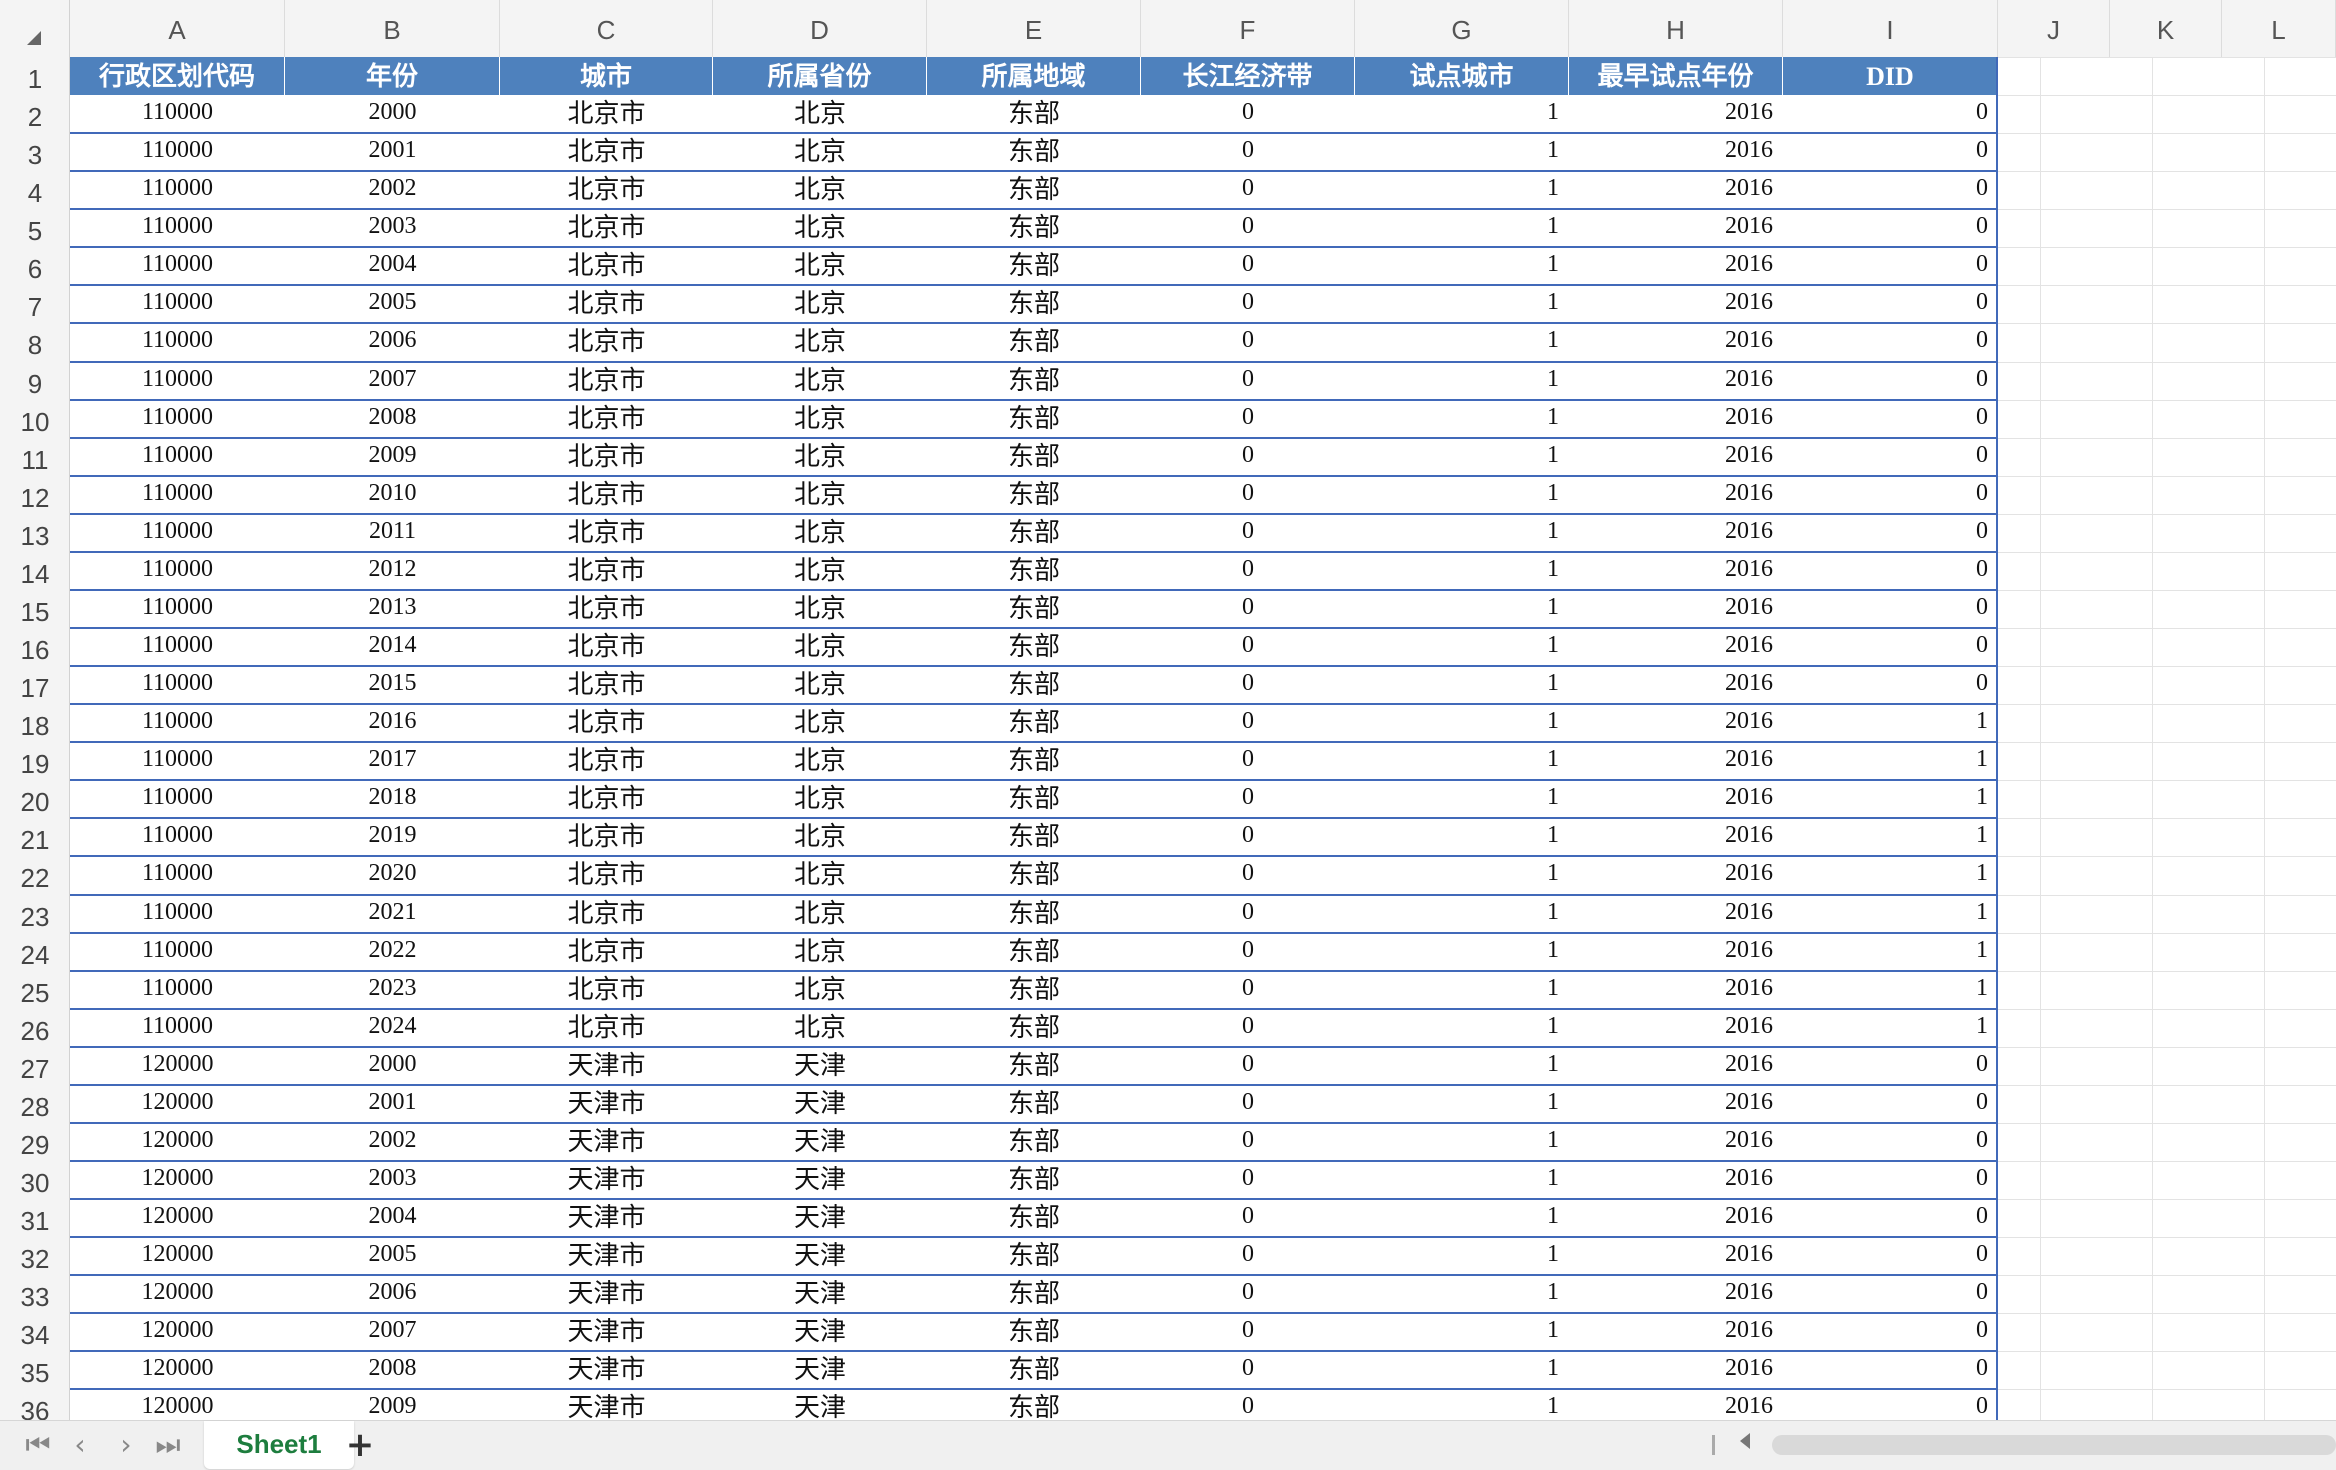  Describe the element at coordinates (35, 1180) in the screenshot. I see `row-number: 30` at that location.